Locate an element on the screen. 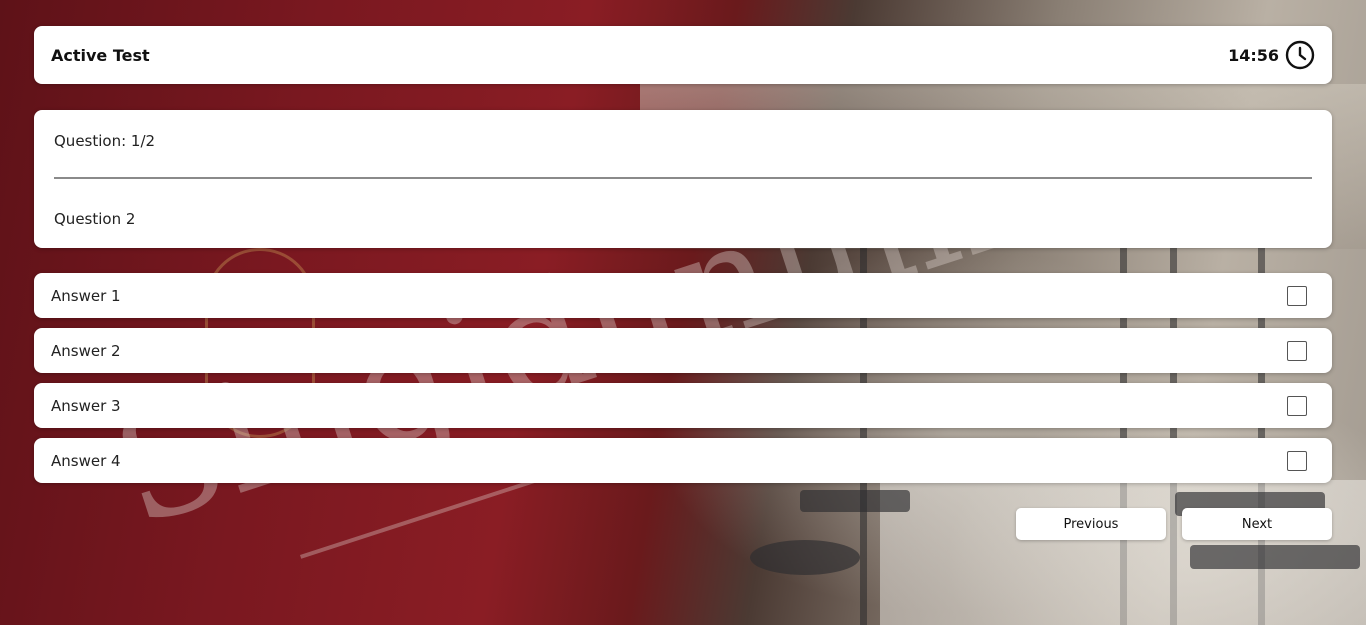 This screenshot has width=1366, height=625. test-header: Active Test 14:56 is located at coordinates (683, 55).